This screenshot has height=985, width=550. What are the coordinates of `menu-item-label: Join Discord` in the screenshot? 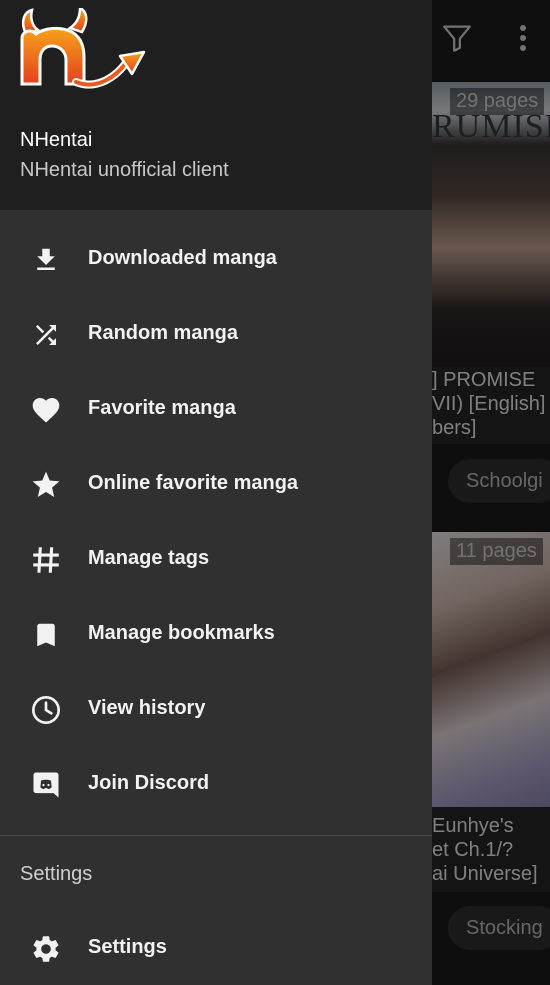 It's located at (149, 783).